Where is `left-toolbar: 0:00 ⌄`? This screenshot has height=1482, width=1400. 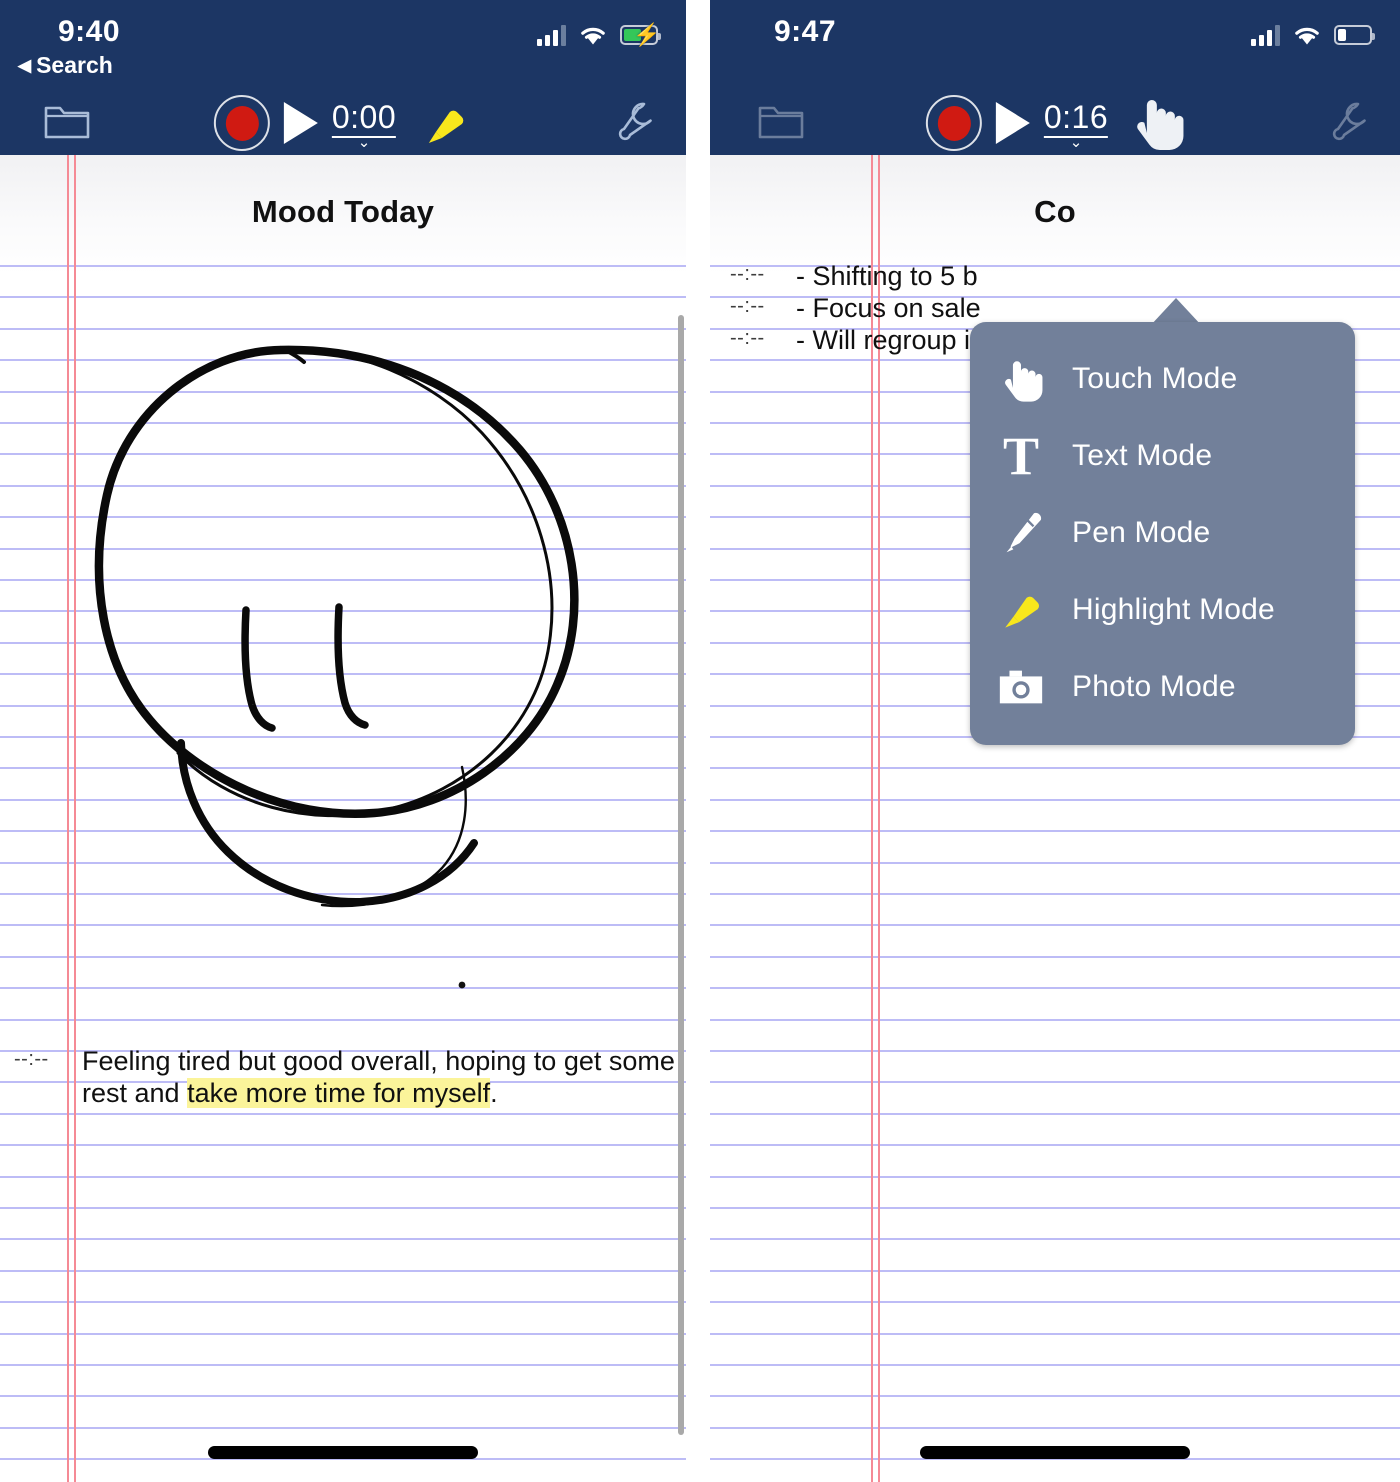
left-toolbar: 0:00 ⌄ is located at coordinates (343, 120).